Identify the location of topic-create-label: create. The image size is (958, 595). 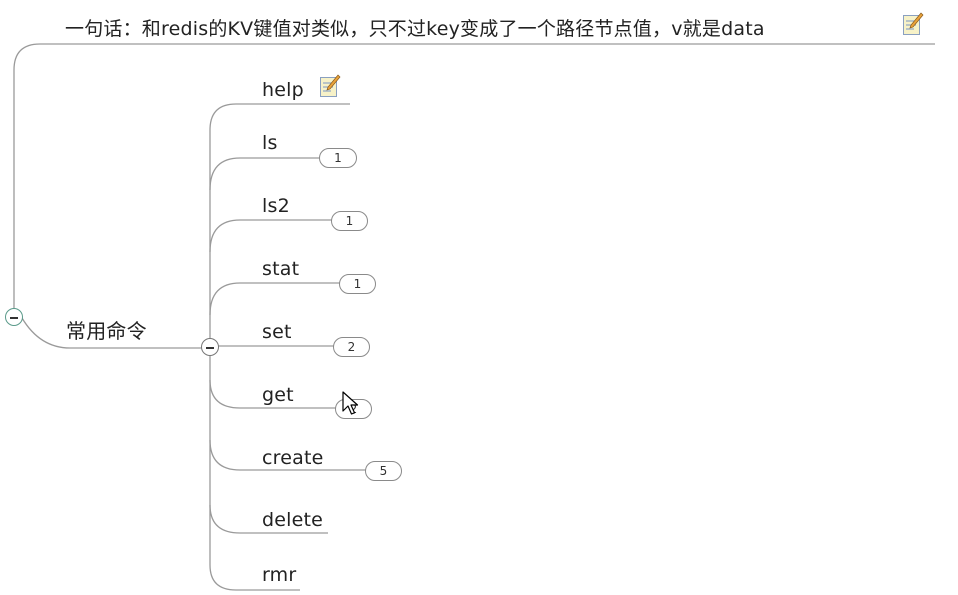
(293, 458).